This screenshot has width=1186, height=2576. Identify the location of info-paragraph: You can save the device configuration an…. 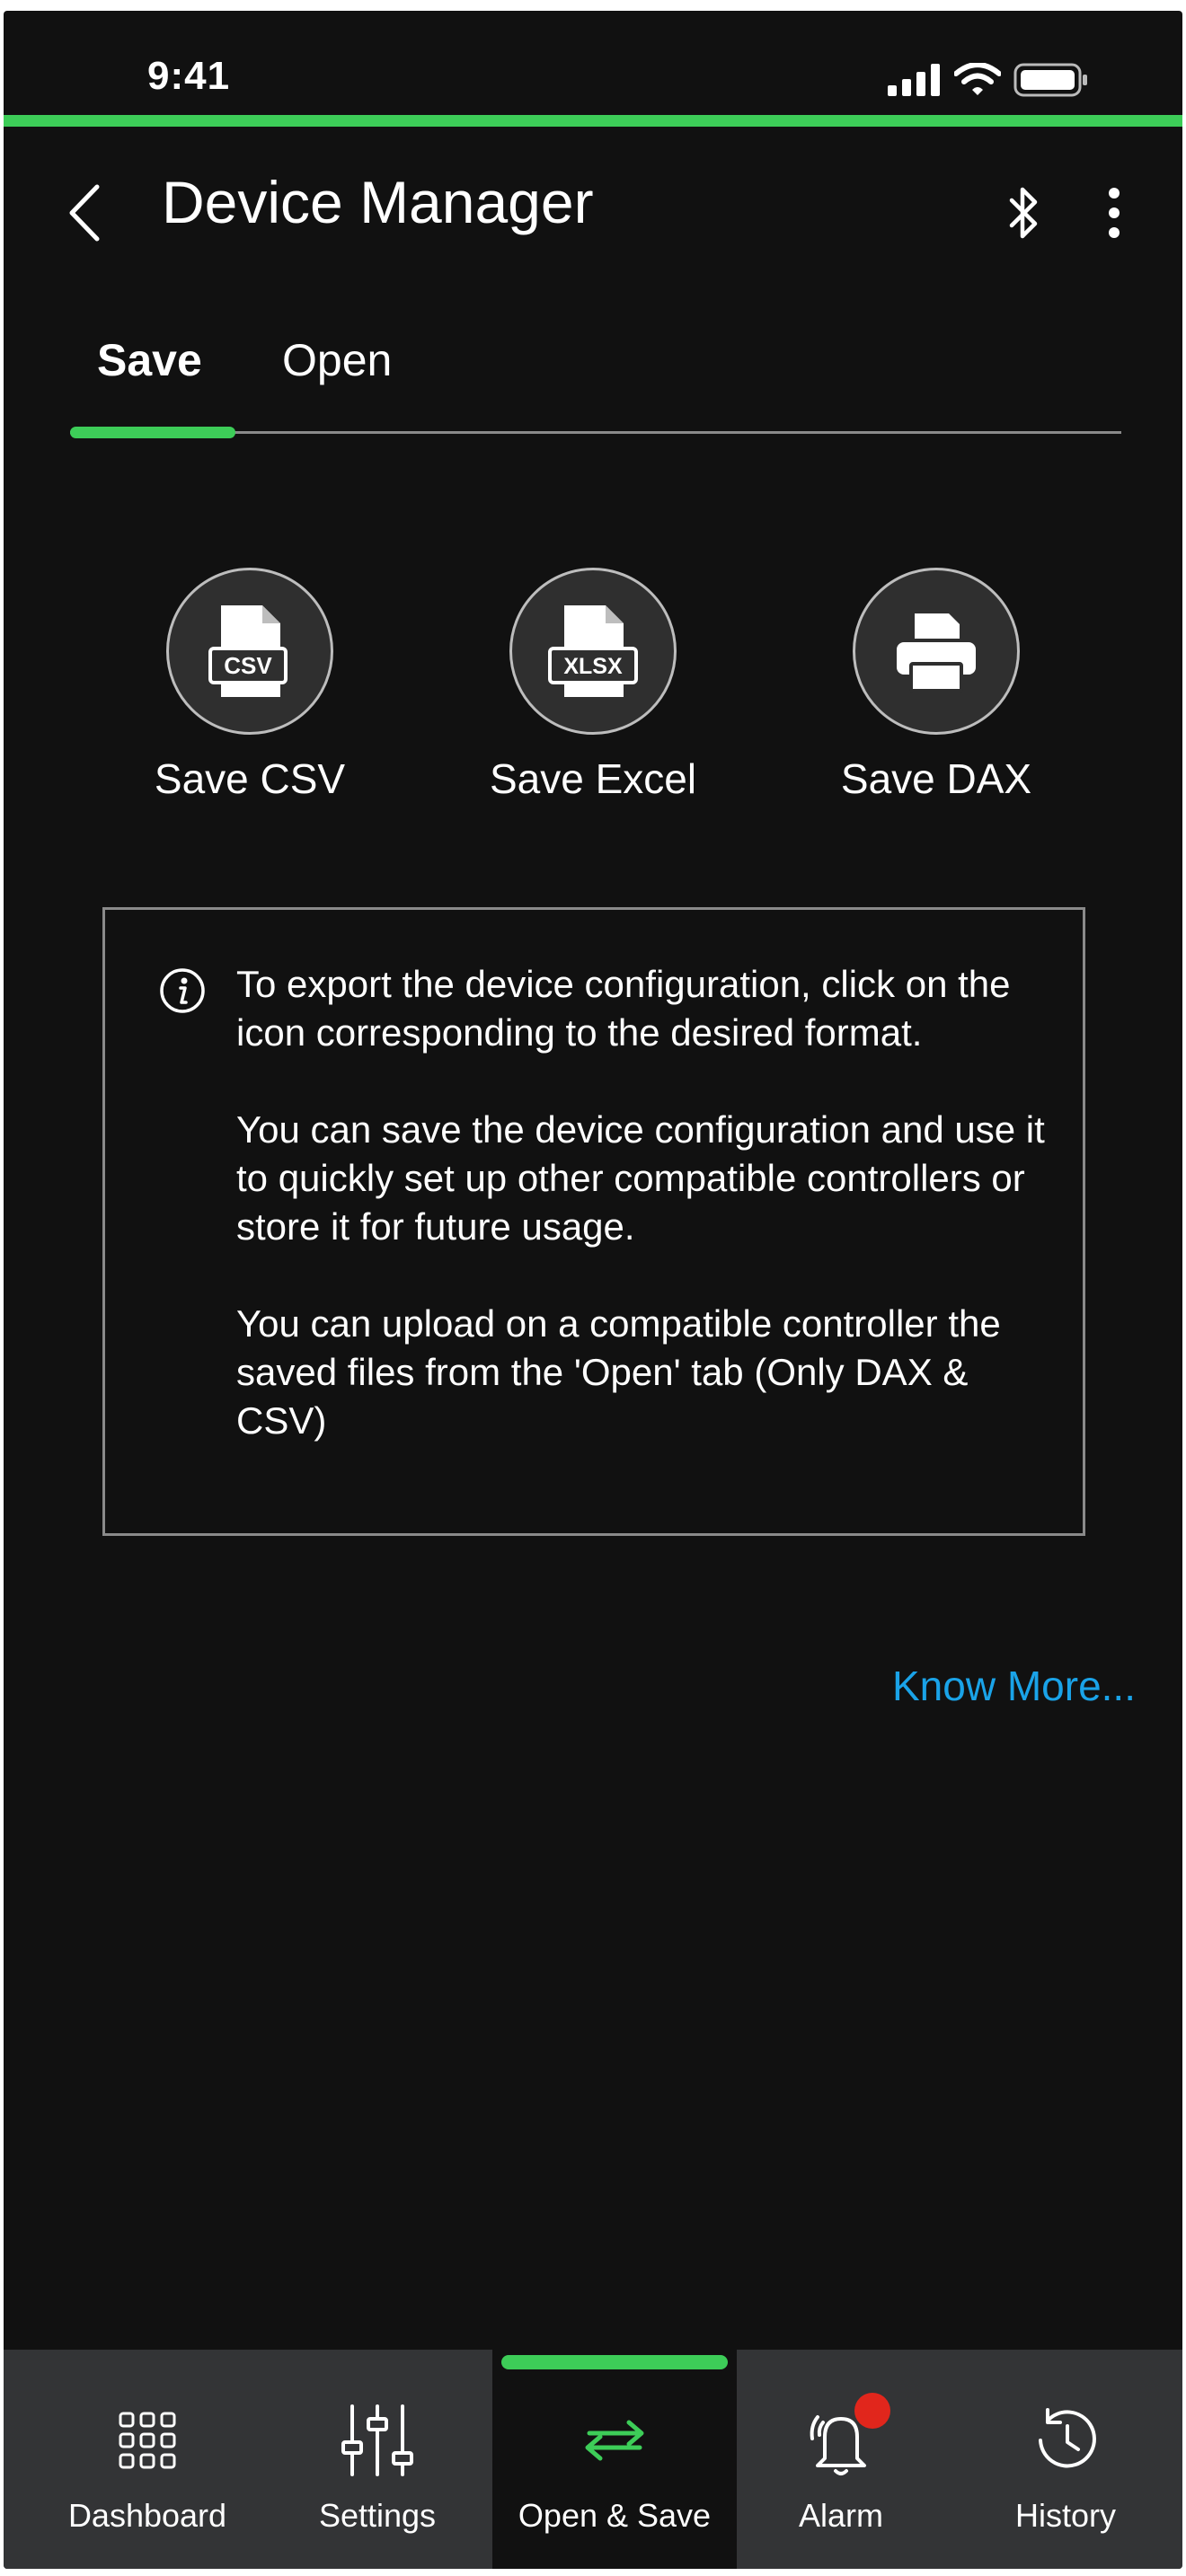
(640, 1178).